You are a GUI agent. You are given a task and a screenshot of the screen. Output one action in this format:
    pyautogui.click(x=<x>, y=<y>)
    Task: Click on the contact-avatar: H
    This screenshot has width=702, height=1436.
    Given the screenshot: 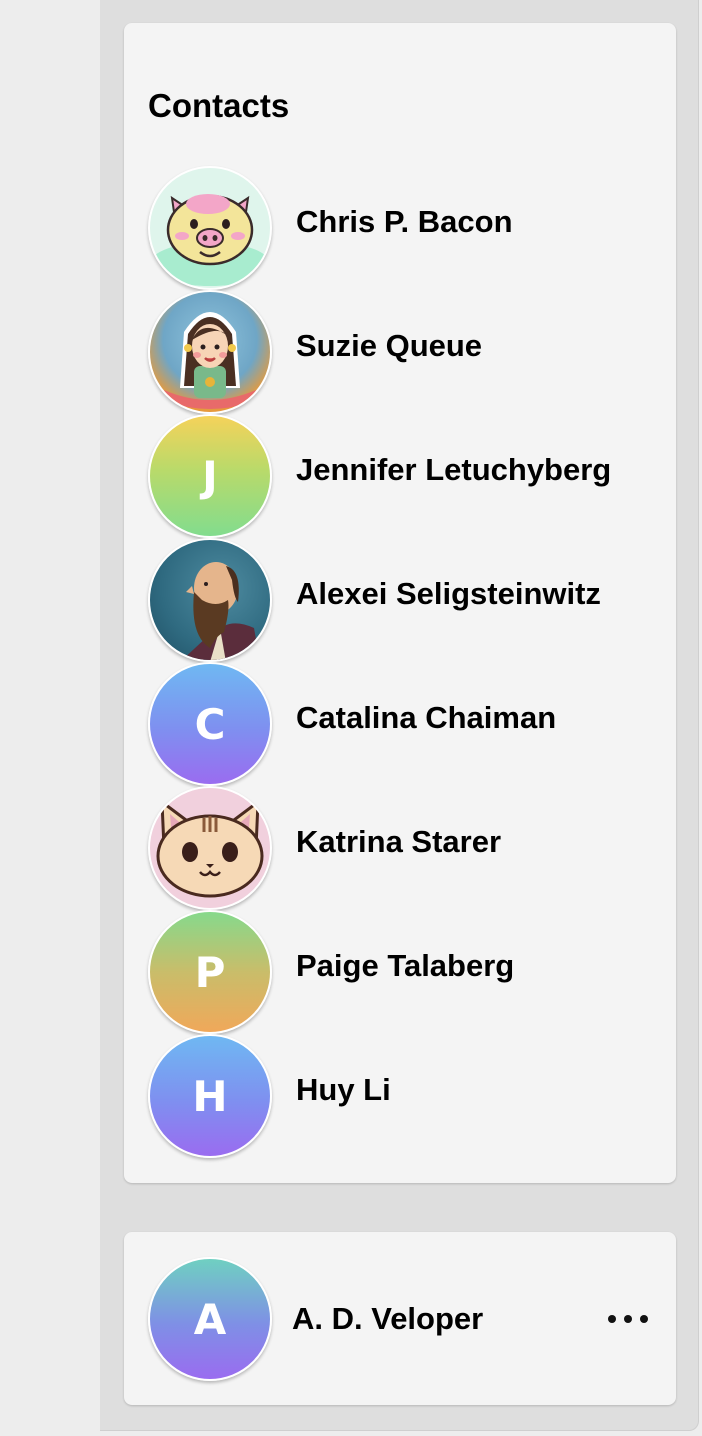 What is the action you would take?
    pyautogui.click(x=210, y=1096)
    